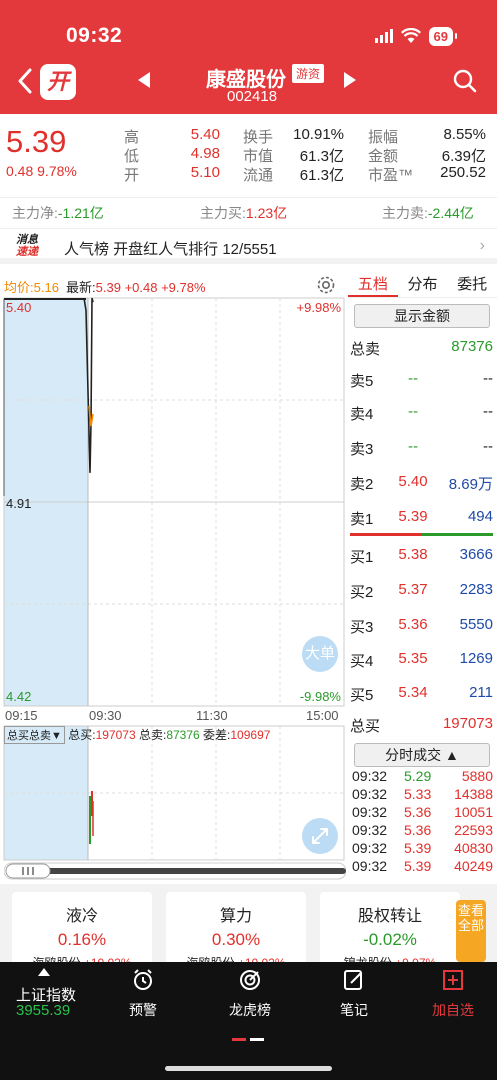 Image resolution: width=497 pixels, height=1080 pixels. What do you see at coordinates (391, 175) in the screenshot?
I see `stat-label: 市盈™` at bounding box center [391, 175].